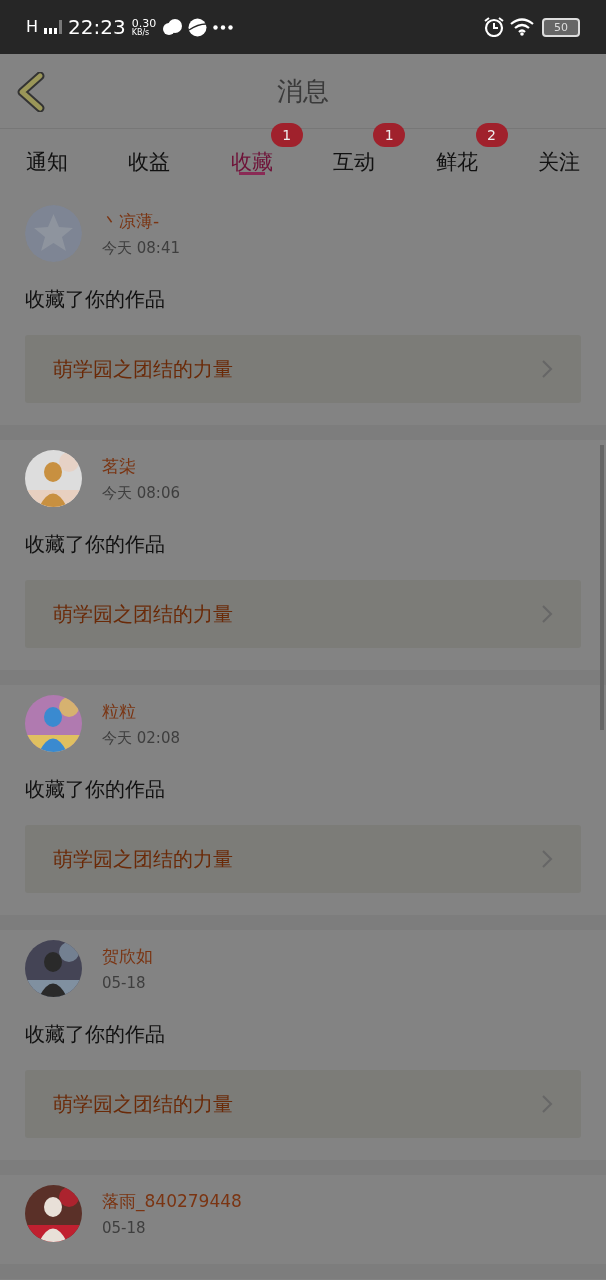  I want to click on message-time: 今天 08:06, so click(141, 493).